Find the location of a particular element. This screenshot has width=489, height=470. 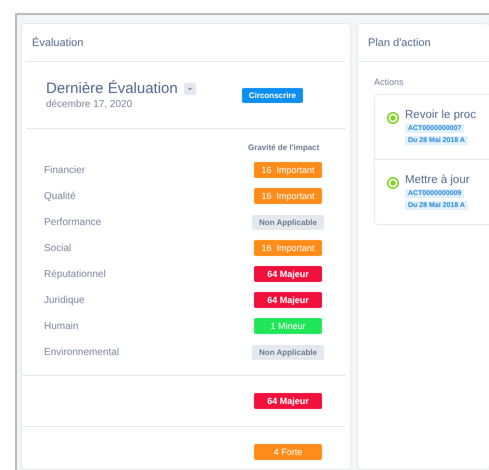

action-title: Revoir le proc is located at coordinates (440, 115).